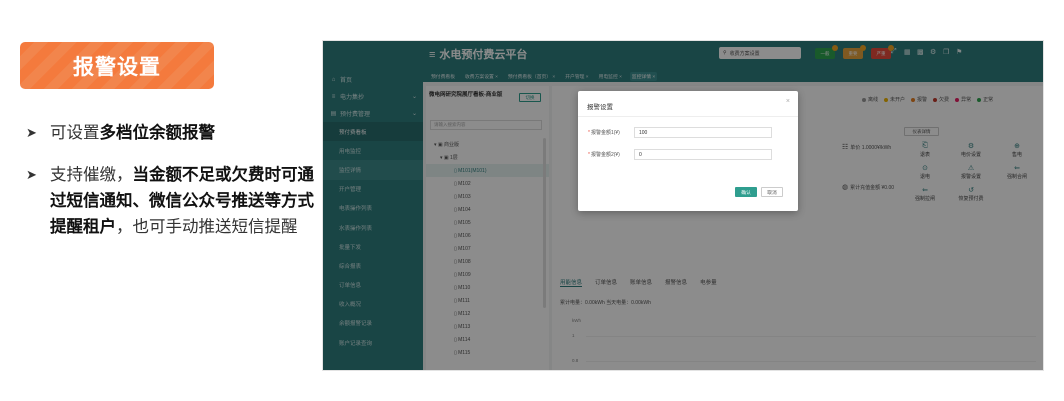 The width and height of the screenshot is (1064, 401). I want to click on close-icon: ×, so click(788, 101).